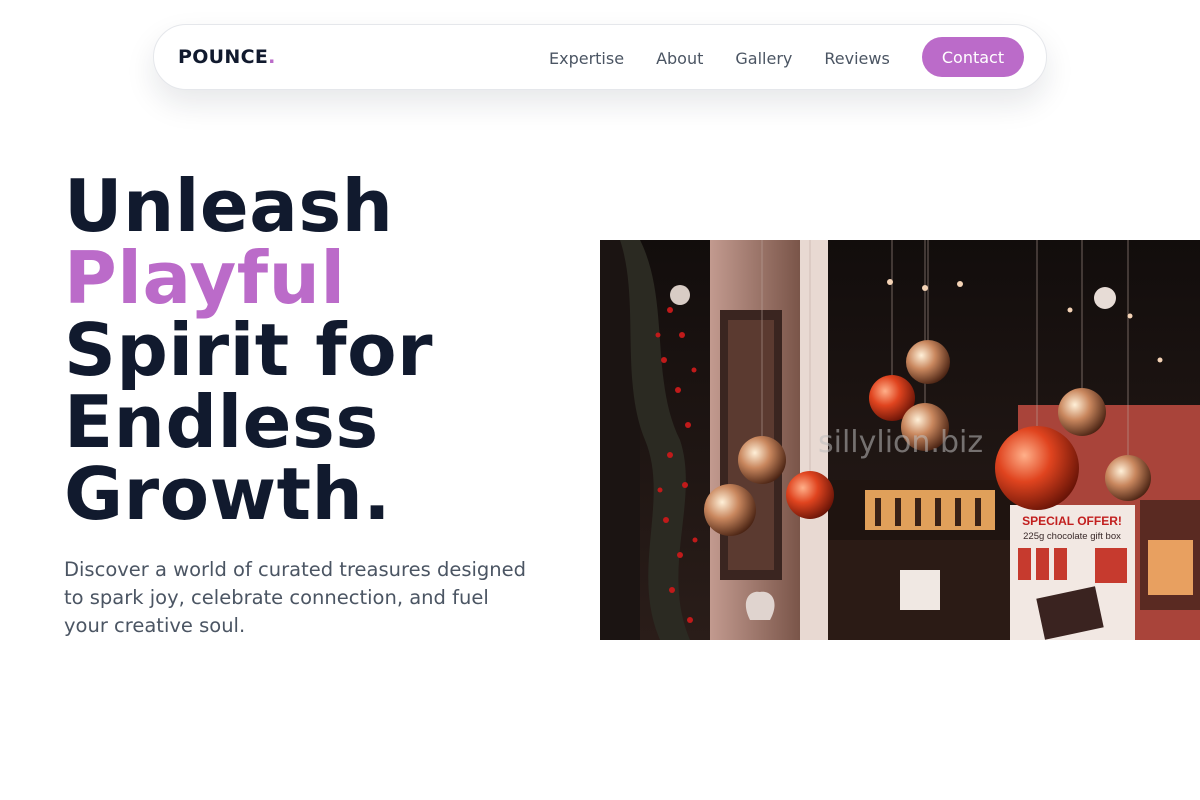 This screenshot has width=1200, height=800. What do you see at coordinates (973, 57) in the screenshot?
I see `contact-button: Contact` at bounding box center [973, 57].